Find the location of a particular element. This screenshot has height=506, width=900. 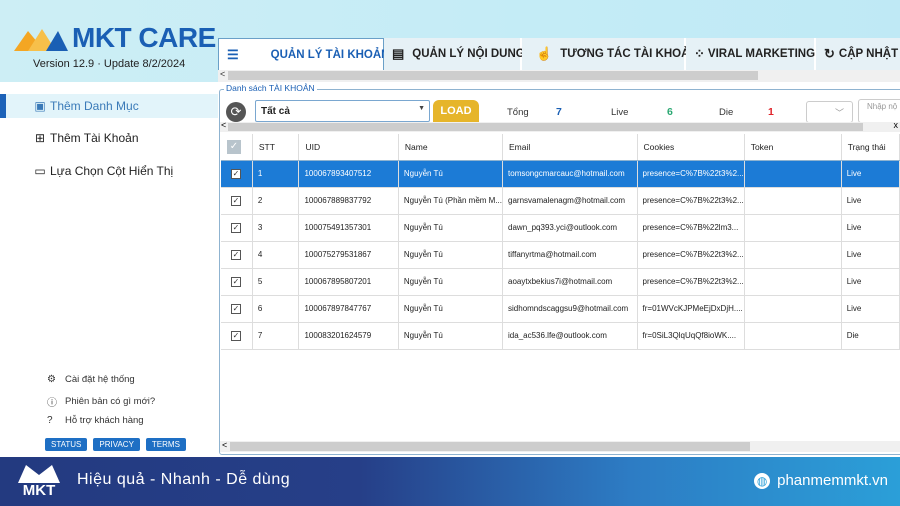

cell-stt: 5 is located at coordinates (276, 282).